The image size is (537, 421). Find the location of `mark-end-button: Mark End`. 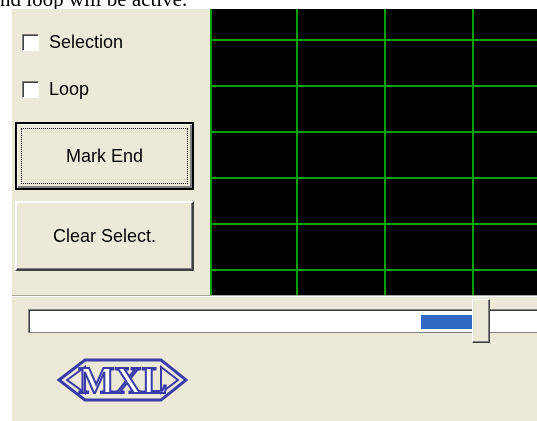

mark-end-button: Mark End is located at coordinates (104, 156).